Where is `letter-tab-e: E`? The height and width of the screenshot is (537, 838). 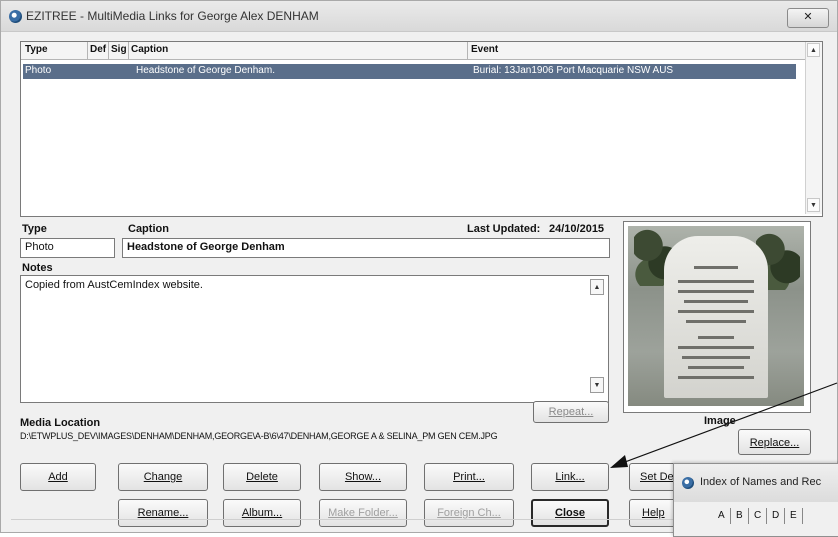
letter-tab-e: E is located at coordinates (793, 515).